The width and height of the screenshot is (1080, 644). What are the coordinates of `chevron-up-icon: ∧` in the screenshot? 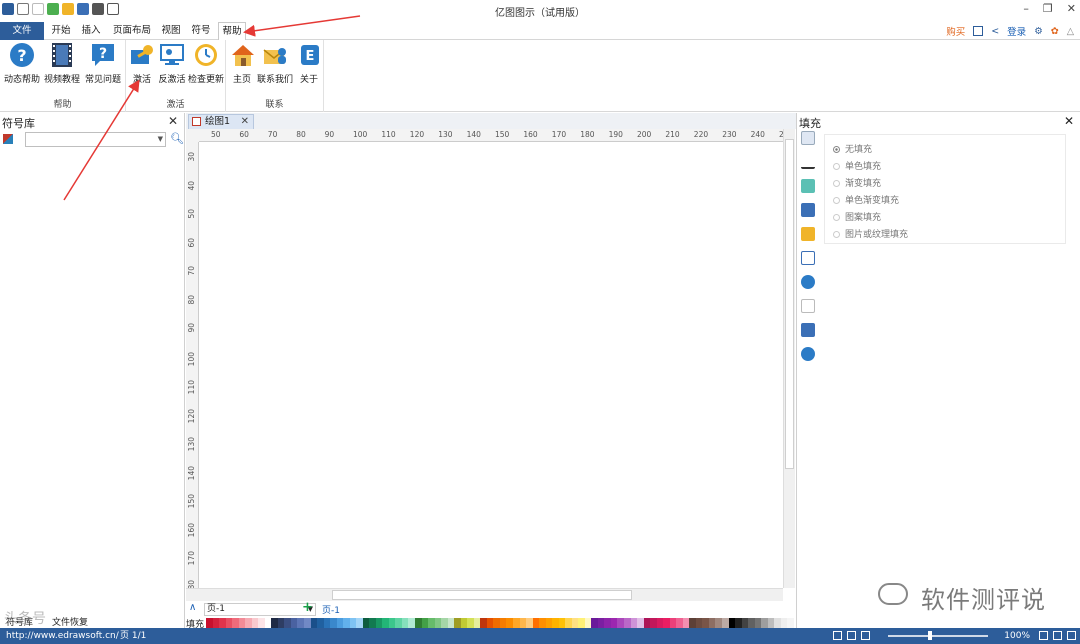 It's located at (192, 607).